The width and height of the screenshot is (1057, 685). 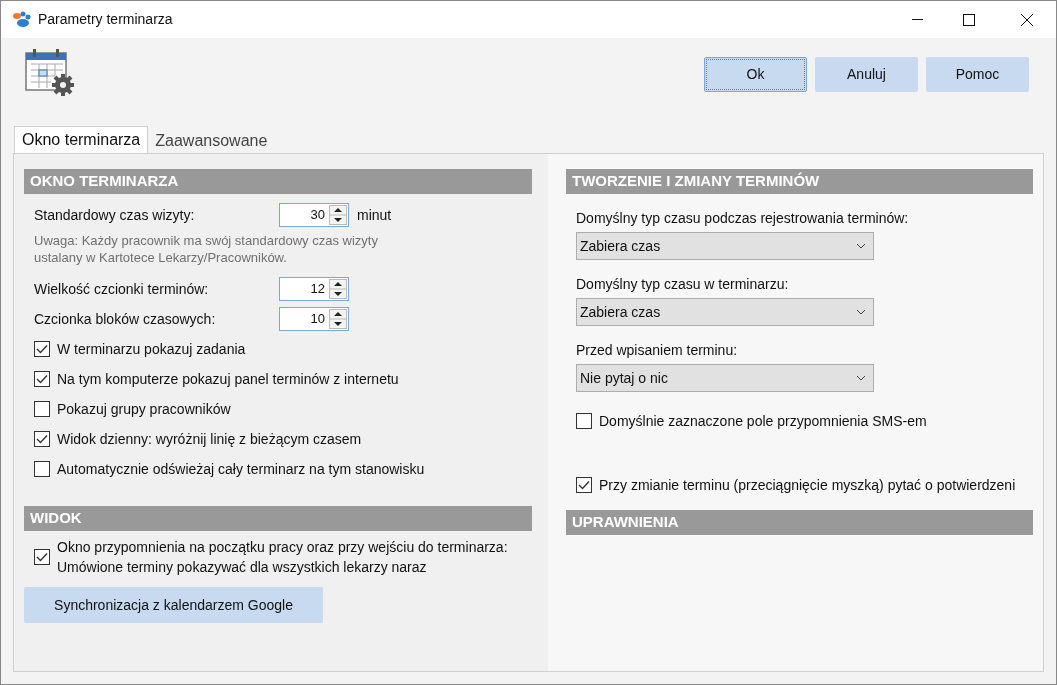 I want to click on section-header: OKNO TERMINARZA, so click(x=278, y=181).